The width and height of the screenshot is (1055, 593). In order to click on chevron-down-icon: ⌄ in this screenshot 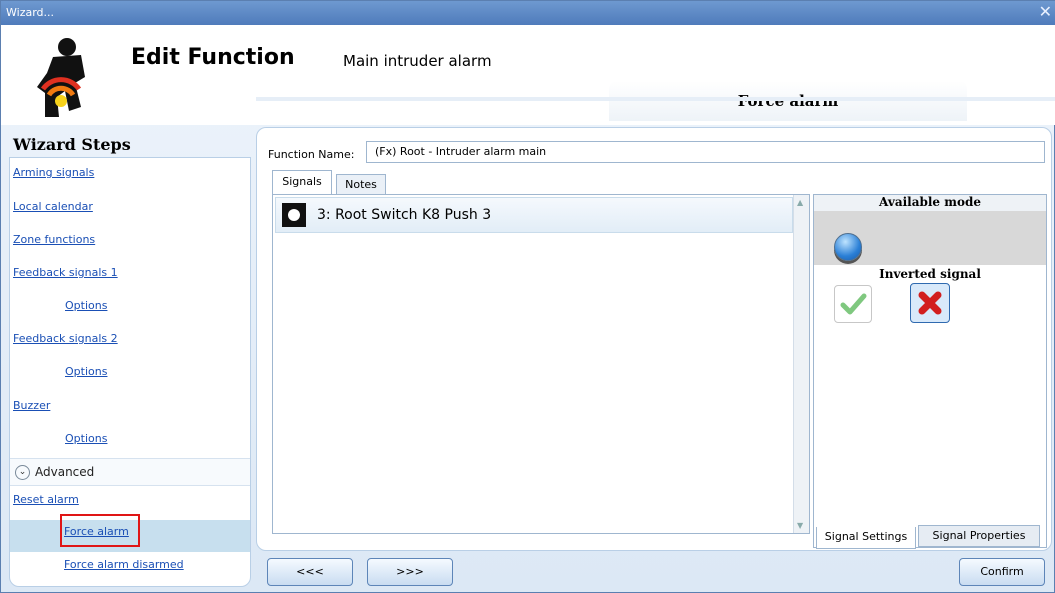, I will do `click(22, 472)`.